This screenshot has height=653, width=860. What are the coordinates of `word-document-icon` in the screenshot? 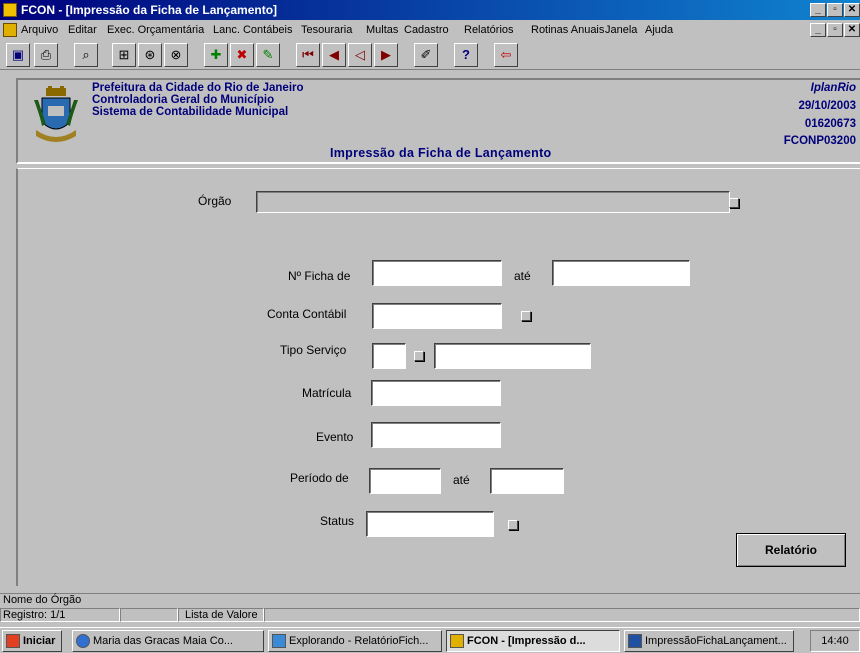 It's located at (635, 641).